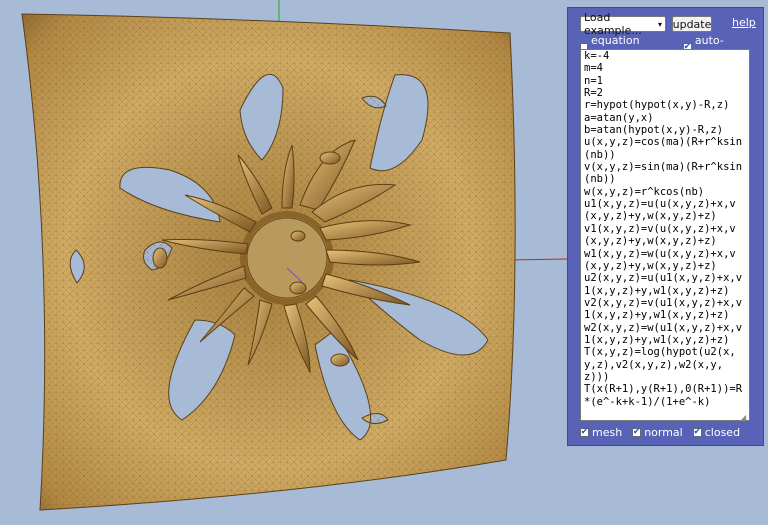 This screenshot has width=768, height=525. I want to click on closed-label: closed, so click(722, 432).